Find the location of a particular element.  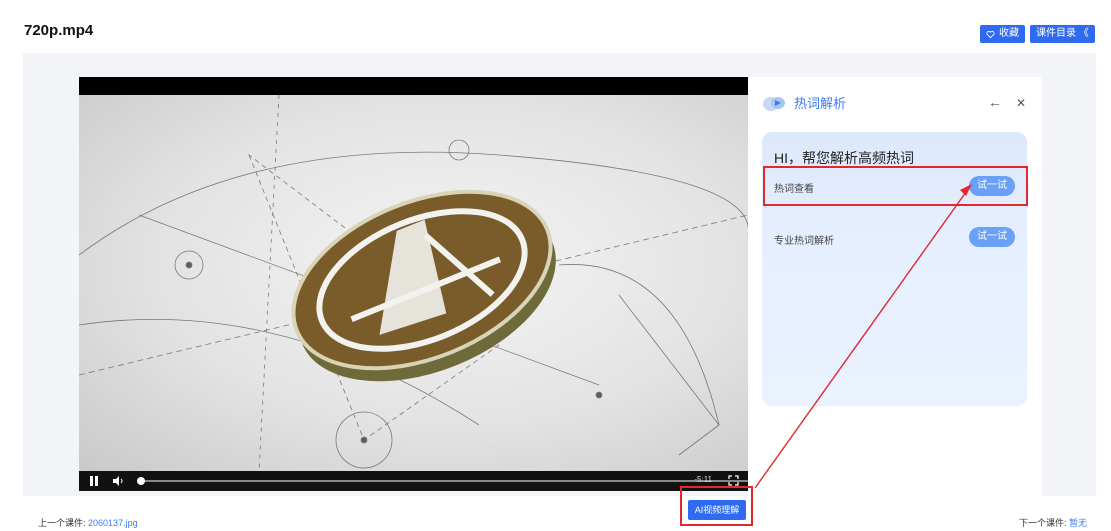

catalog-button: 课件目录 《 is located at coordinates (1062, 34).